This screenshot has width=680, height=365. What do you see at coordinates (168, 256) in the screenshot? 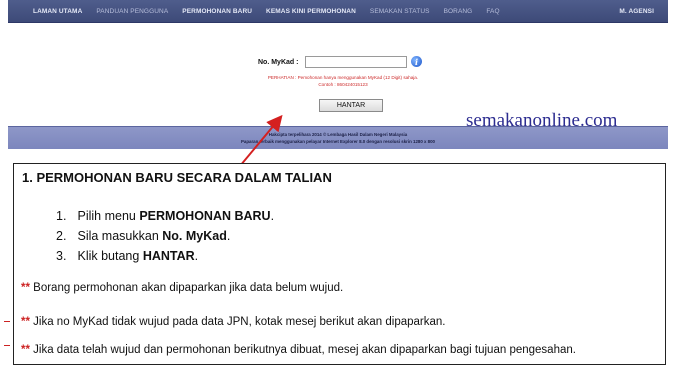
I see `step-keyword: HANTAR` at bounding box center [168, 256].